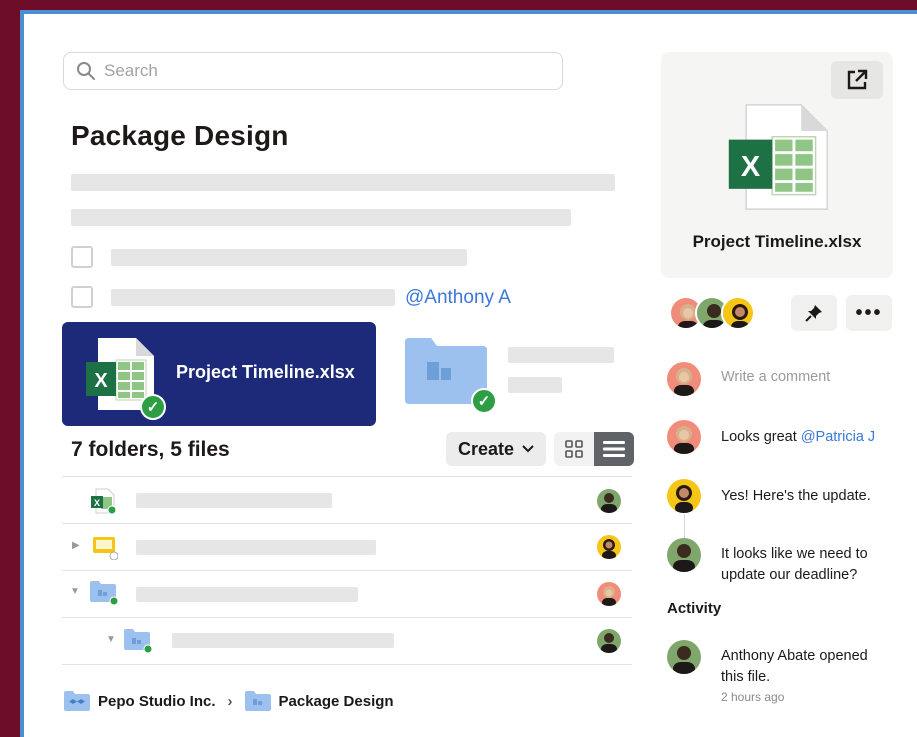 The image size is (917, 737). Describe the element at coordinates (794, 656) in the screenshot. I see `activity-line: Anthony Abate opened` at that location.